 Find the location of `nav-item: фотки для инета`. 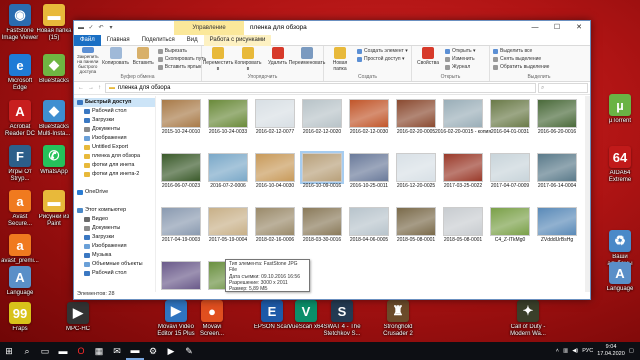

nav-item: фотки для инета is located at coordinates (114, 165).